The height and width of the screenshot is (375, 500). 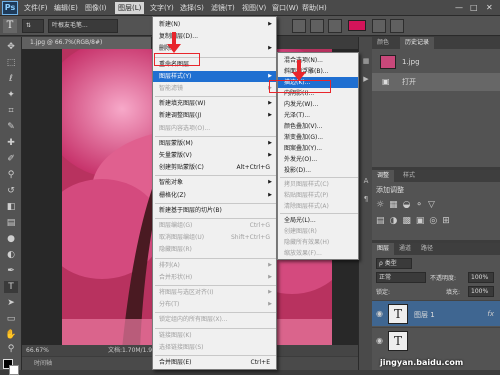 What do you see at coordinates (192, 8) in the screenshot?
I see `menu-select: 选择(S)` at bounding box center [192, 8].